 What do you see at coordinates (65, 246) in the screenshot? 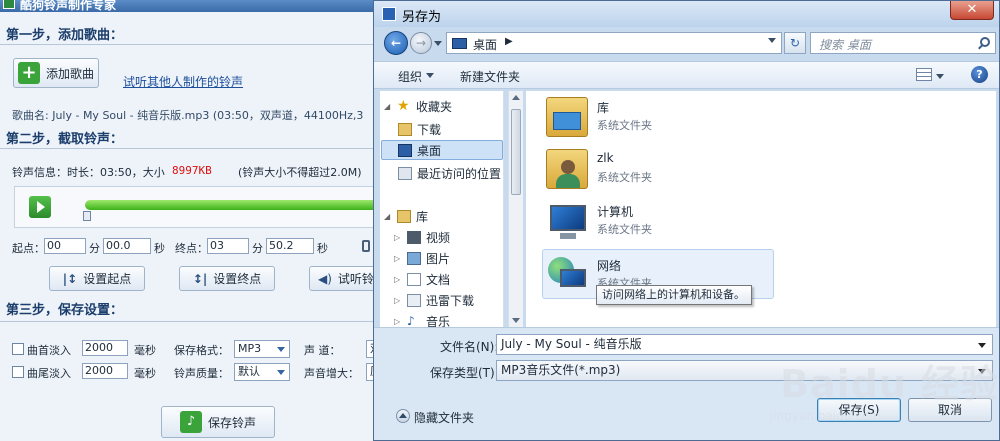
I see `start-minute-input: 00` at bounding box center [65, 246].